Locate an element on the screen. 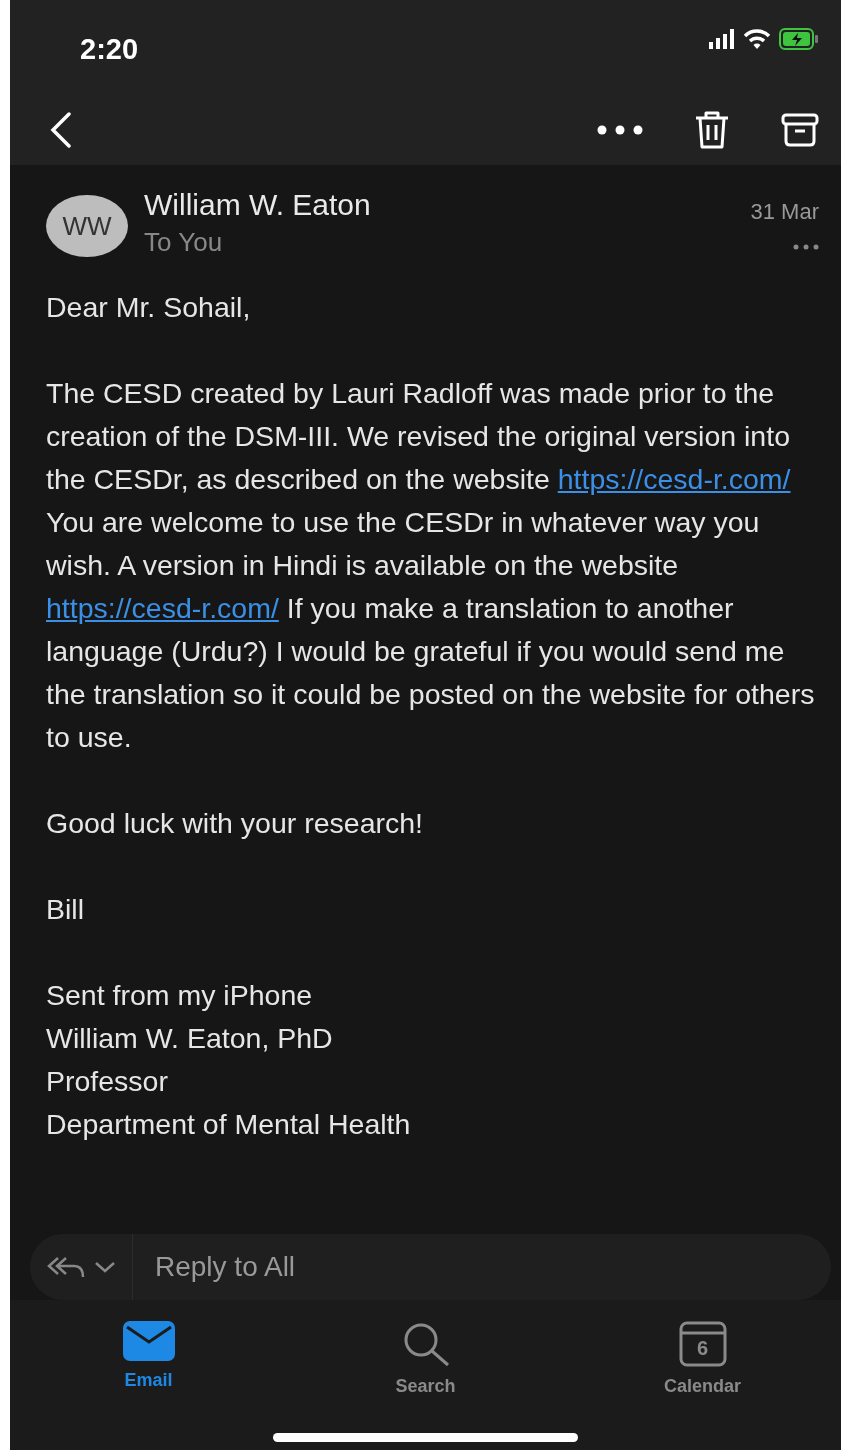  chevron-down-icon is located at coordinates (105, 1267).